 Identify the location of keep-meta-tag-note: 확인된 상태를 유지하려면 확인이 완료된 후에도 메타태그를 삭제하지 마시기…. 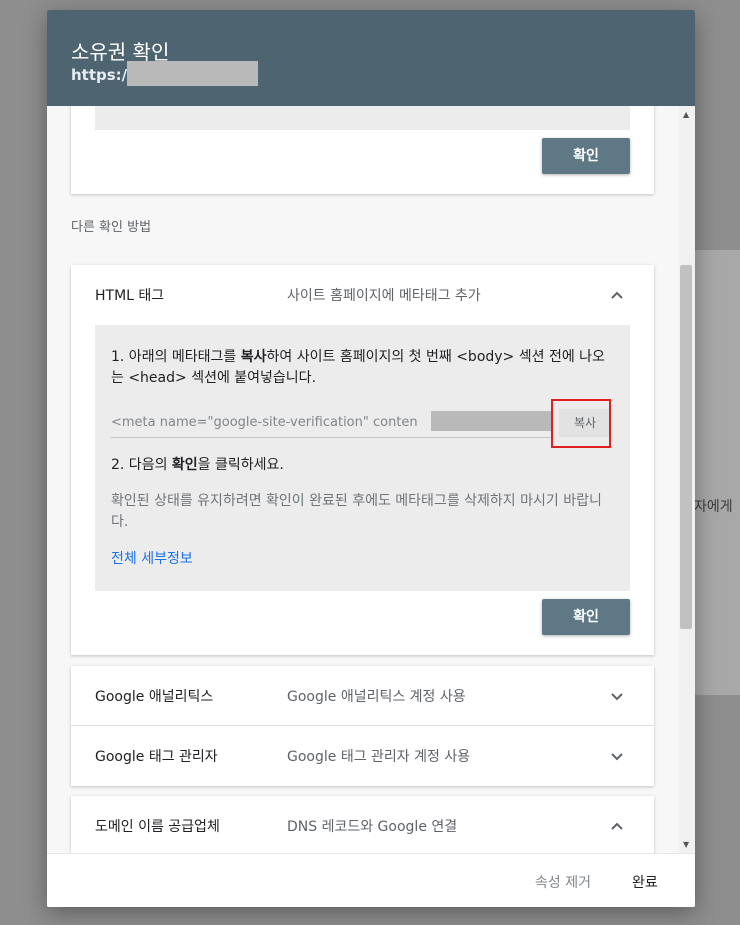
(356, 511).